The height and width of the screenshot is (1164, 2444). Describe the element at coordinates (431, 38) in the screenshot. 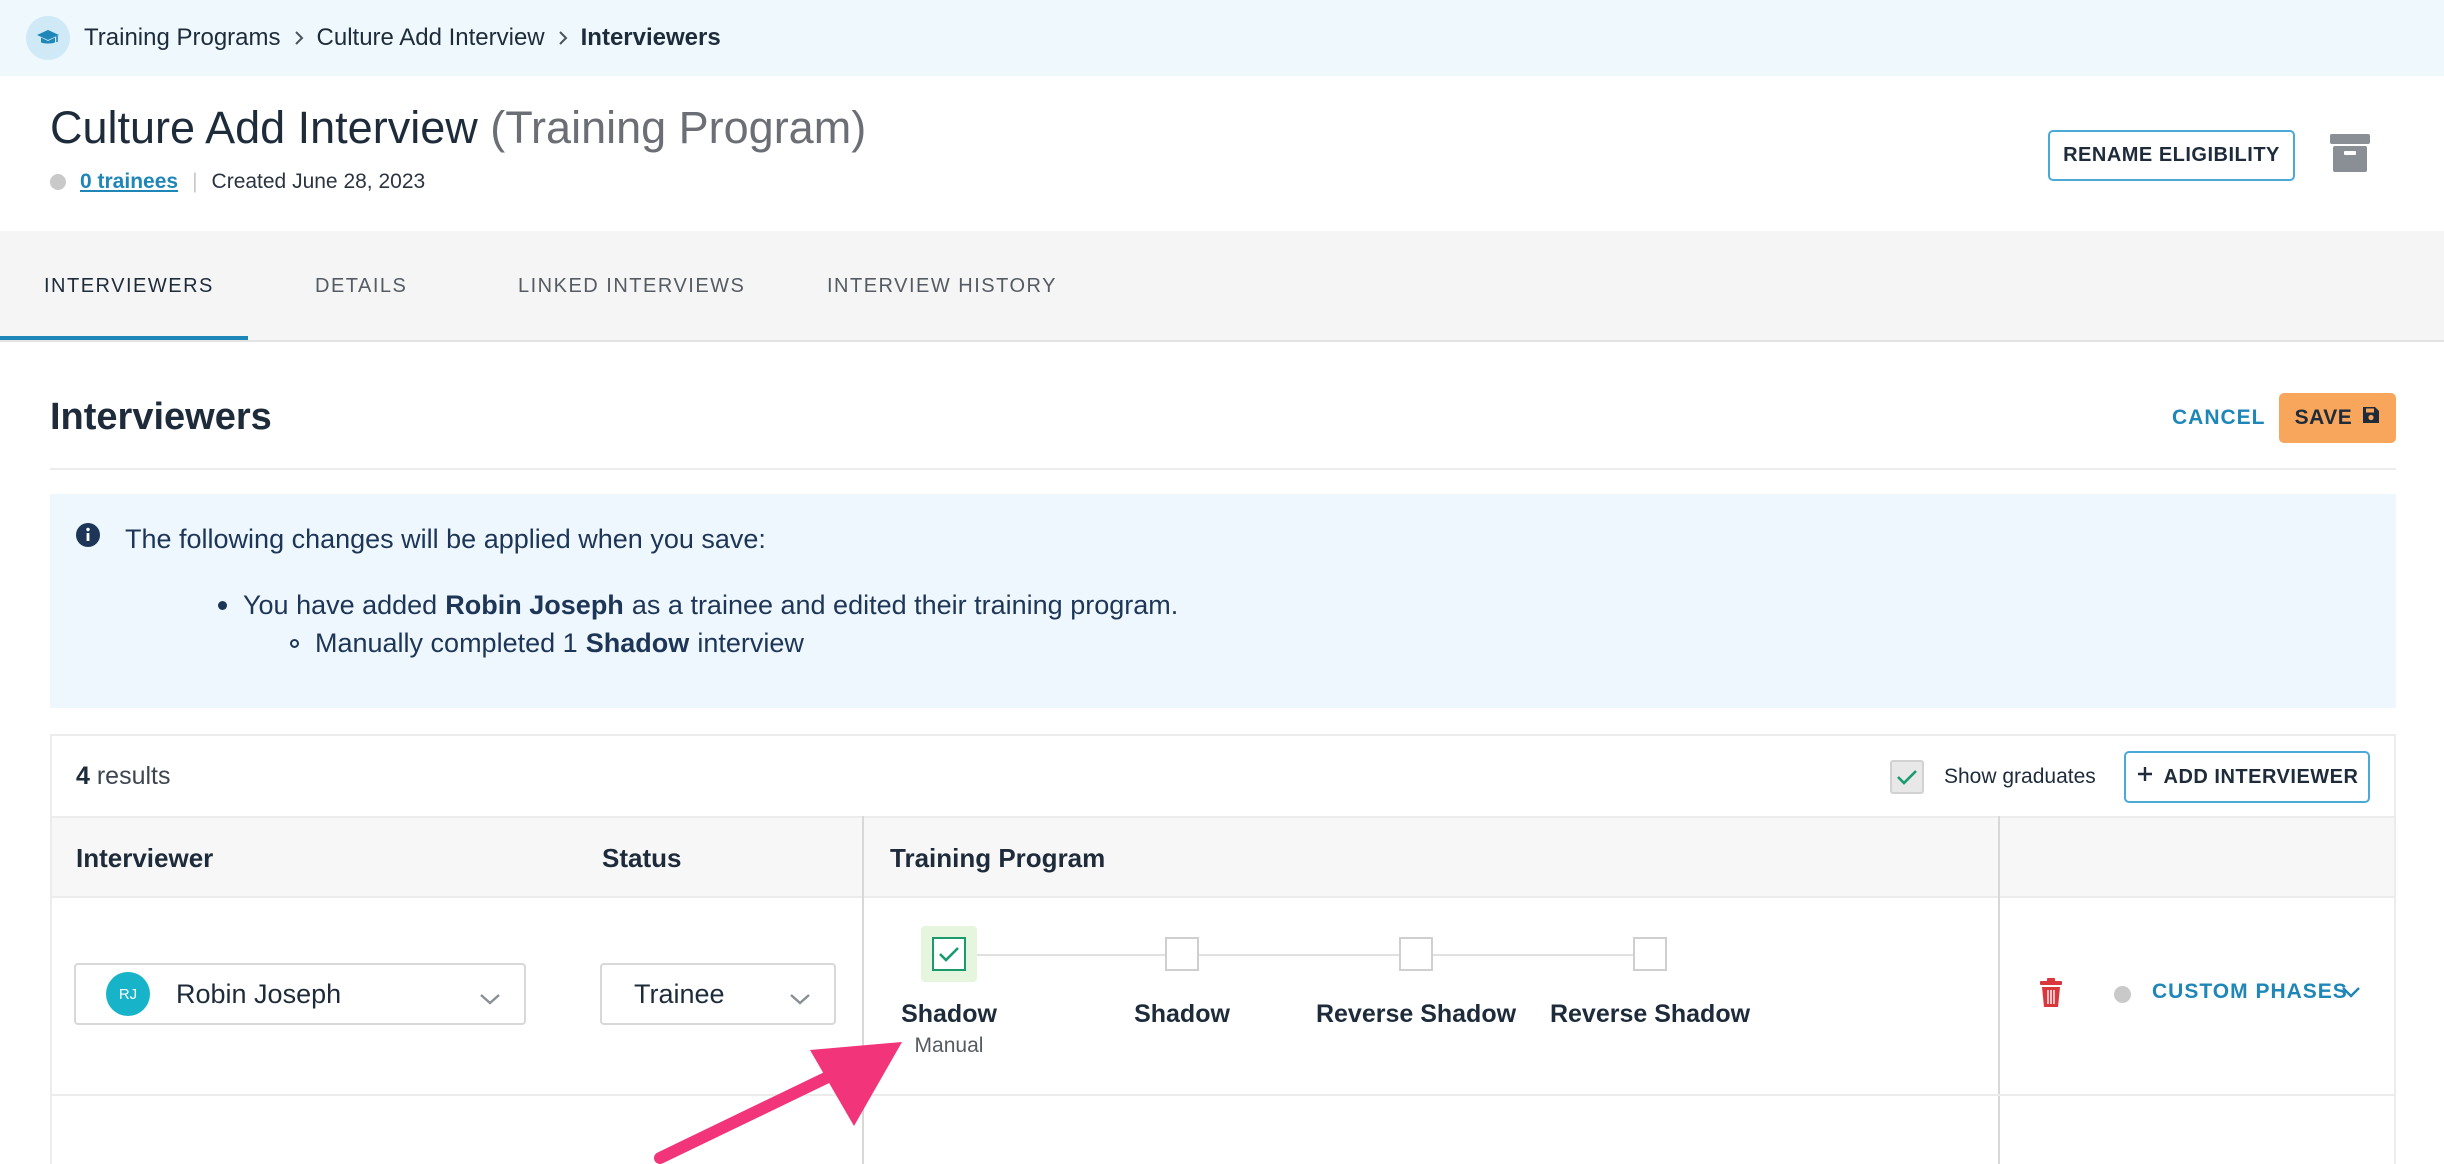

I see `breadcrumb-culture-add-interview: Culture Add Interview` at that location.